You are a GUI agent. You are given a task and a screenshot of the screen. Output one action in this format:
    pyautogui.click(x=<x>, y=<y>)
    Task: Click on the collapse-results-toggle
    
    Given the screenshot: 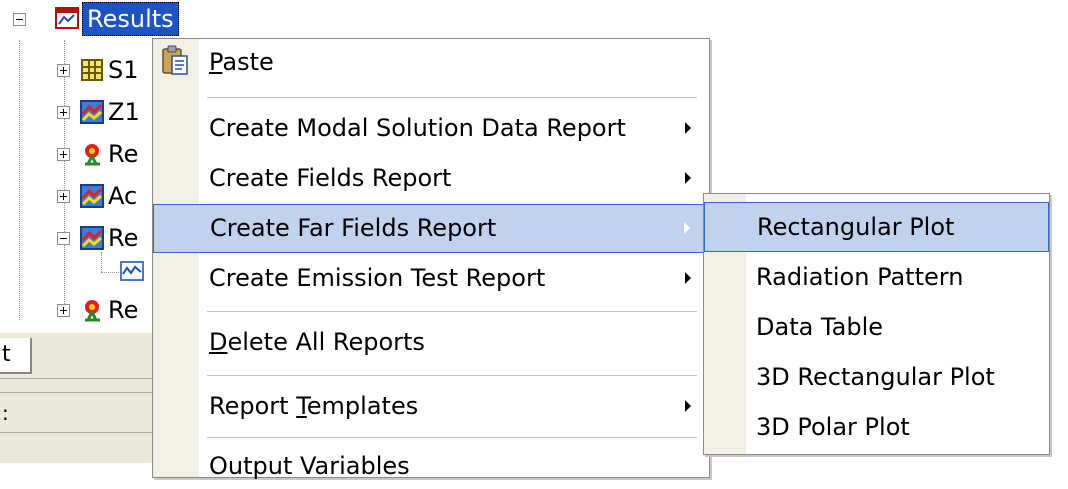 What is the action you would take?
    pyautogui.click(x=19, y=19)
    